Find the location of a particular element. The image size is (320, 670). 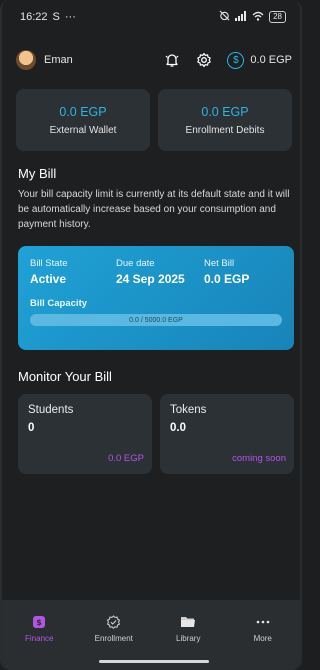

more-dots-icon is located at coordinates (263, 622).